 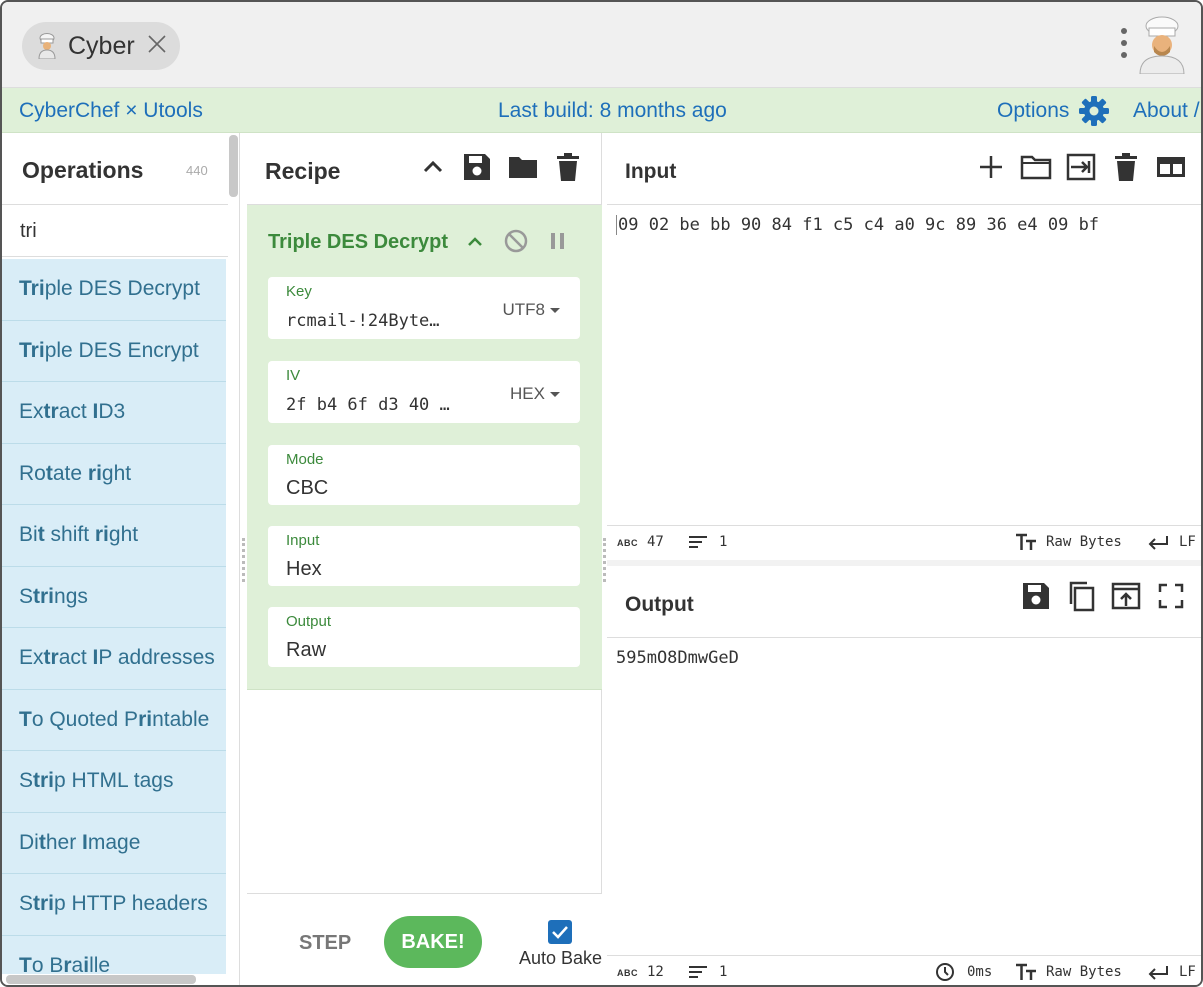 I want to click on about-link: About /, so click(x=1166, y=111).